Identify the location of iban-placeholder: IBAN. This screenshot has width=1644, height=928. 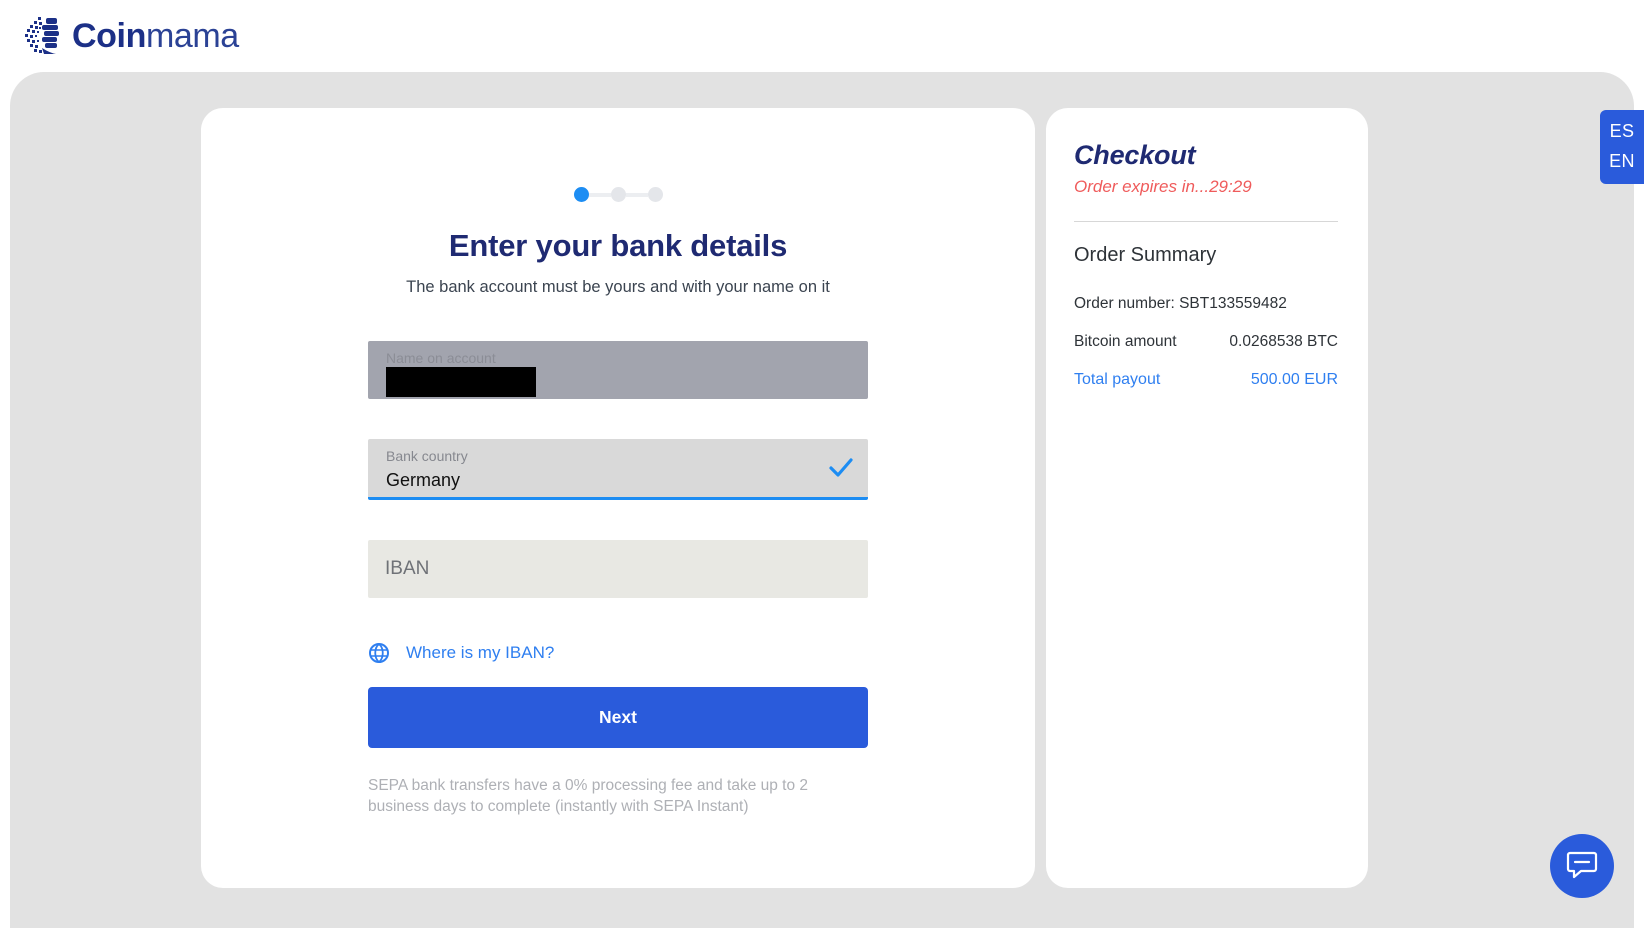
(407, 568).